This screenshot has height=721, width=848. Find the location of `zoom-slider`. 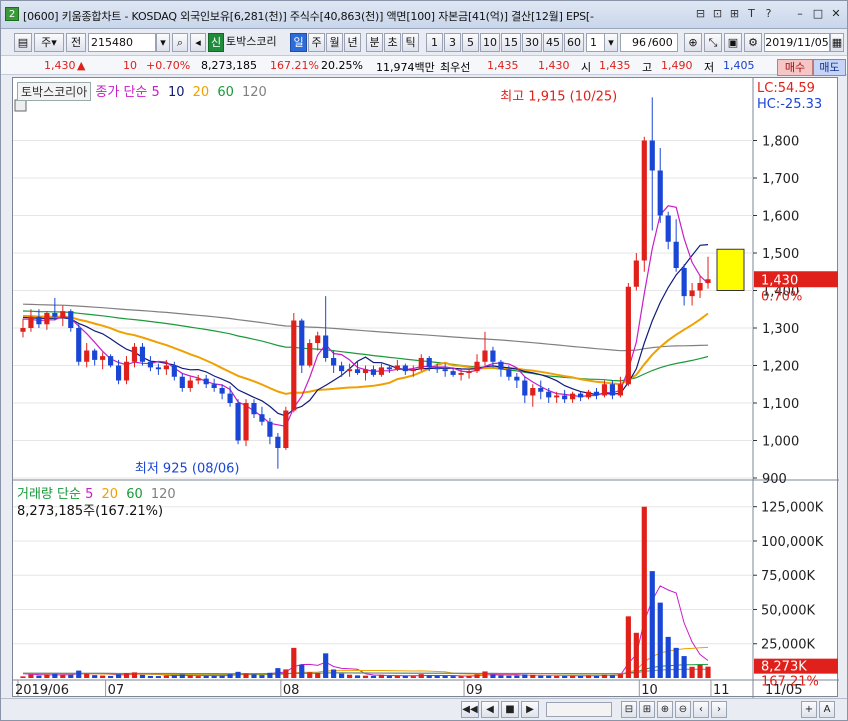

zoom-slider is located at coordinates (579, 709).